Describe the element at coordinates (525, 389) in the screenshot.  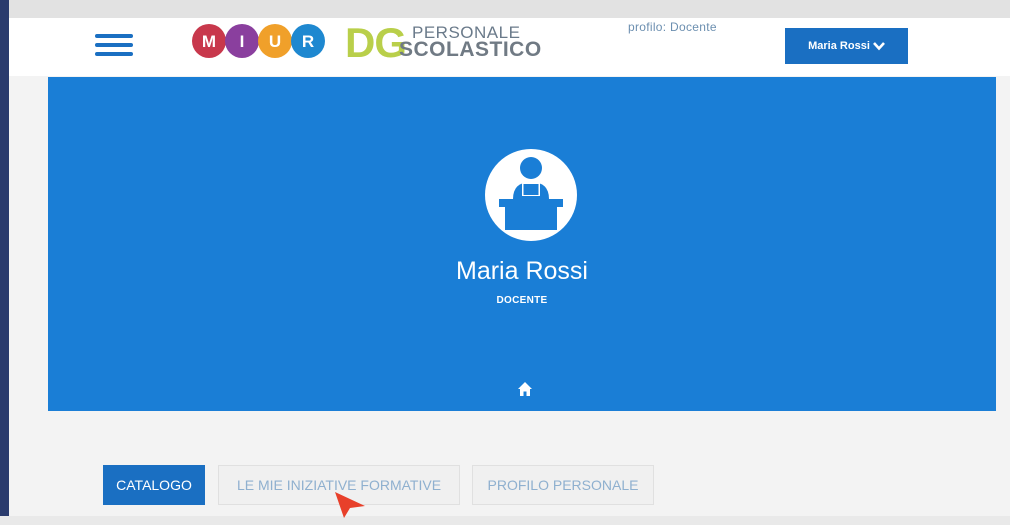
I see `home-icon` at that location.